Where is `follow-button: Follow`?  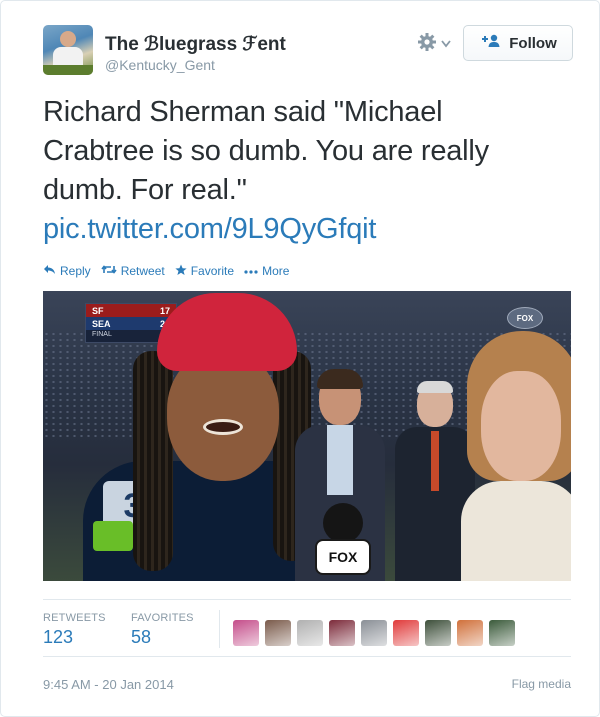 follow-button: Follow is located at coordinates (518, 43).